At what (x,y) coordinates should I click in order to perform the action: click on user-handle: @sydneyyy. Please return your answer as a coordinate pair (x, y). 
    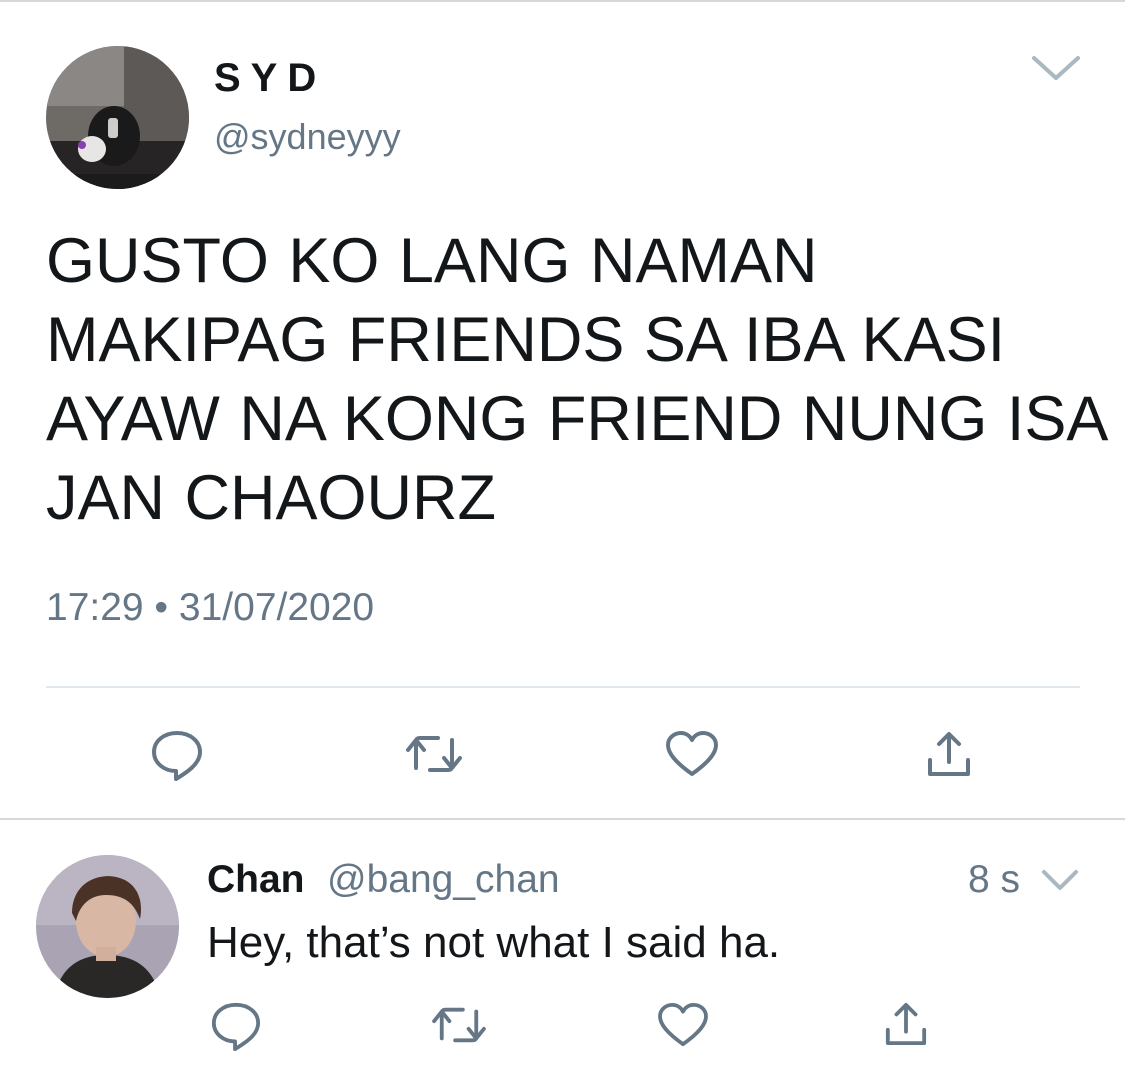
    Looking at the image, I should click on (307, 137).